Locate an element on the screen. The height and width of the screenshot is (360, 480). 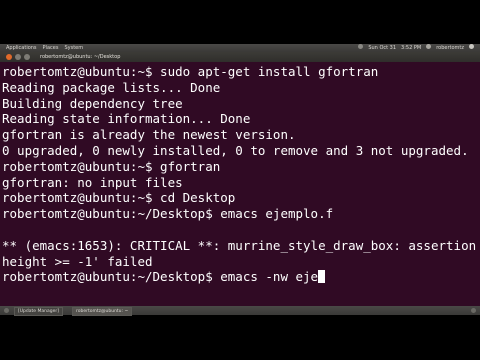
window-buttons is located at coordinates (18, 57).